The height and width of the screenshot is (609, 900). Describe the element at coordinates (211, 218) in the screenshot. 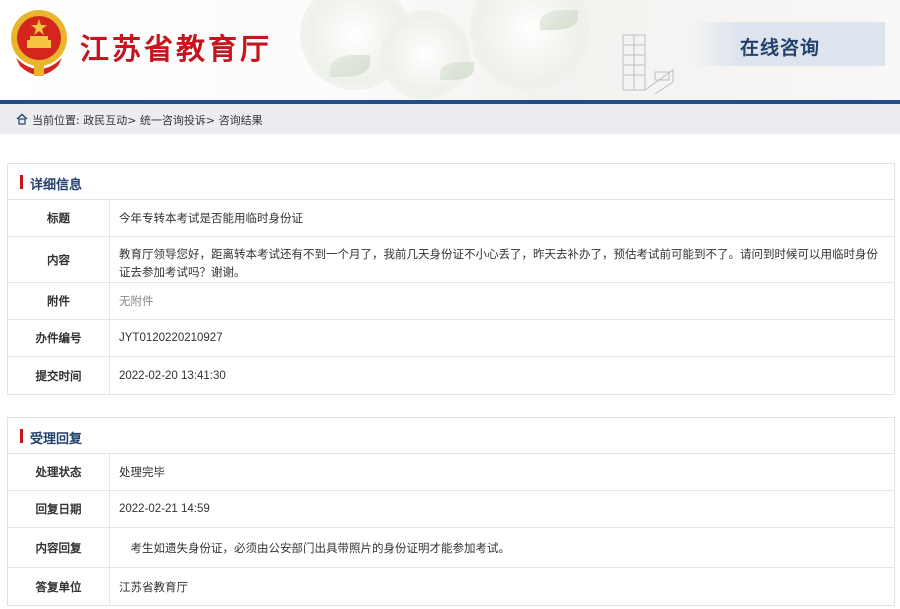

I see `row-value: 今年专转本考试是否能用临时身份证` at that location.